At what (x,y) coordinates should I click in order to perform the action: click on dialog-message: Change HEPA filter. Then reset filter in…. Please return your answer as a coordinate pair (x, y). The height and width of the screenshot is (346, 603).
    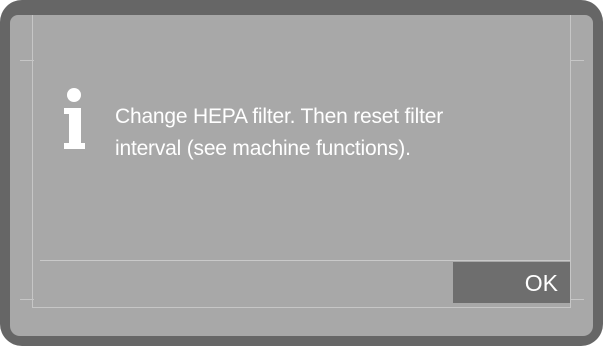
    Looking at the image, I should click on (325, 133).